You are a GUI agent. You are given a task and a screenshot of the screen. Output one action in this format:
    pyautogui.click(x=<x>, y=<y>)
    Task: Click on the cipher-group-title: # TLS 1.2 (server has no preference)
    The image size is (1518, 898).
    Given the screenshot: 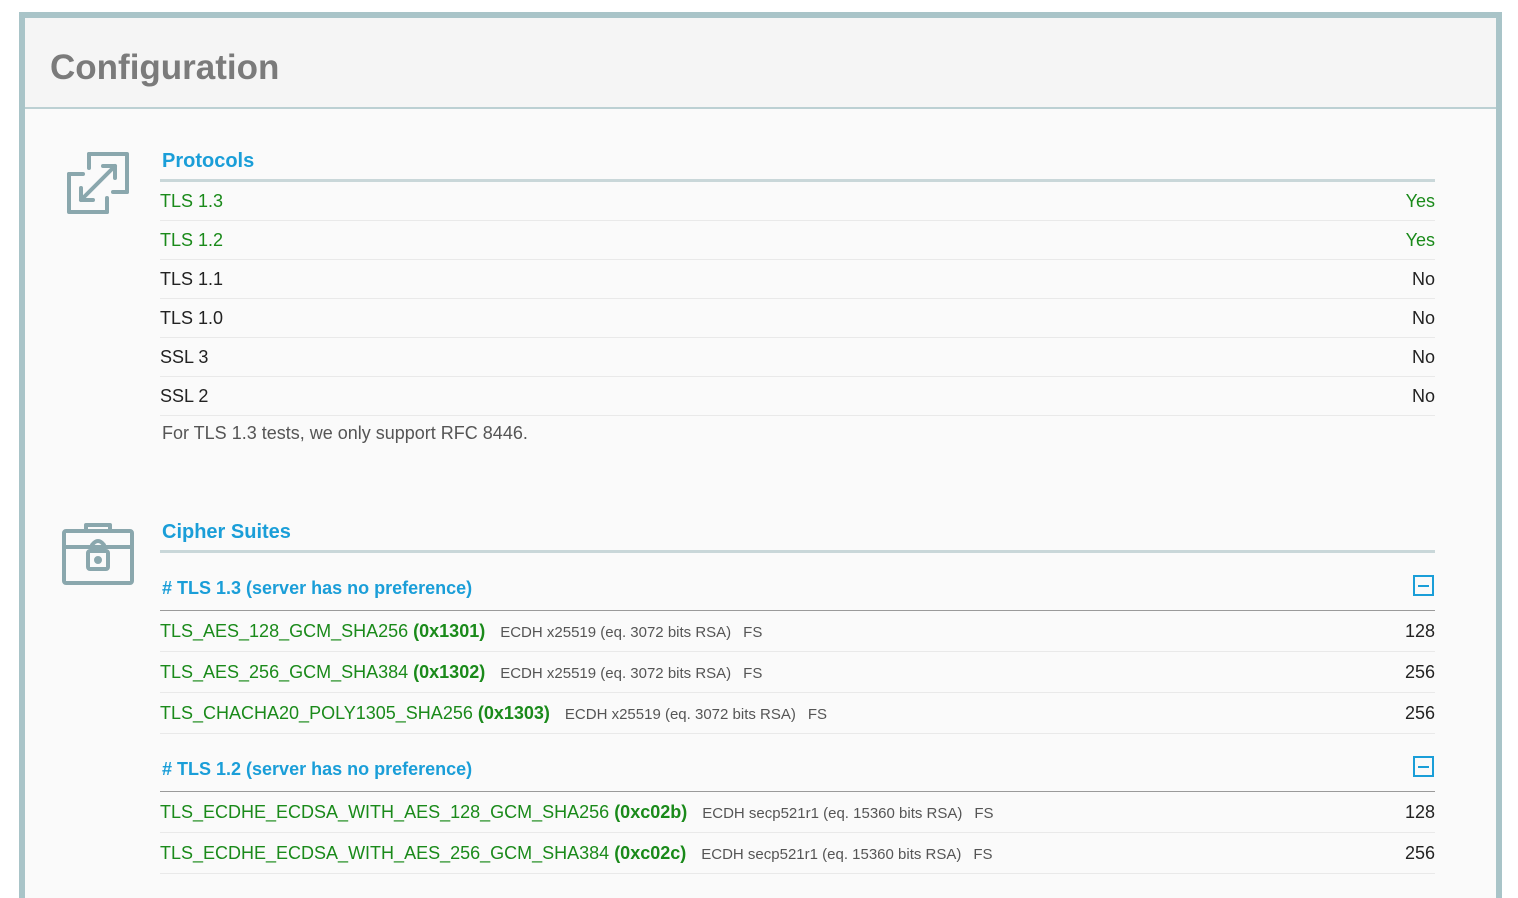 What is the action you would take?
    pyautogui.click(x=317, y=769)
    